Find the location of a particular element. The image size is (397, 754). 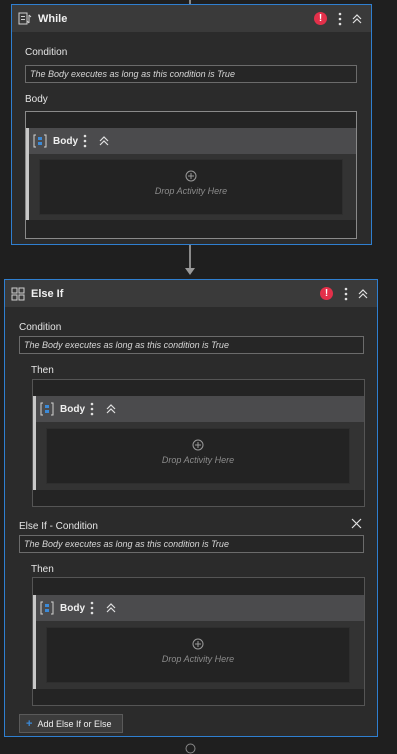

else-if-header: Else If ! is located at coordinates (191, 293).